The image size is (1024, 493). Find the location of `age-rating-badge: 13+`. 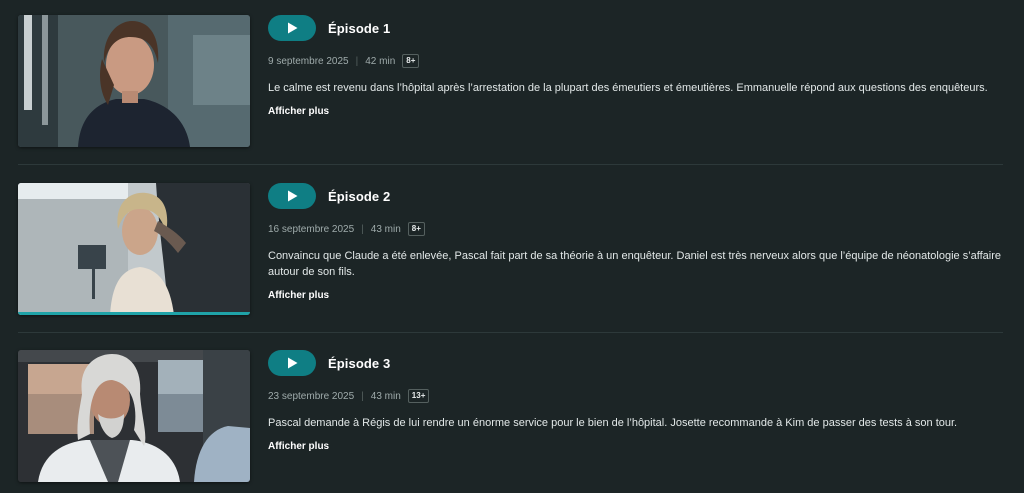

age-rating-badge: 13+ is located at coordinates (418, 396).